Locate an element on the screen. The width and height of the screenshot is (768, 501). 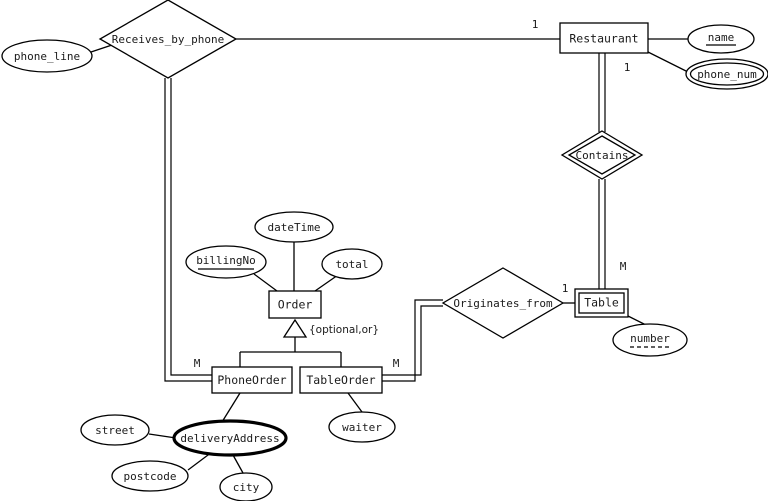
entity-phoneorder: PhoneOrder is located at coordinates (252, 380).